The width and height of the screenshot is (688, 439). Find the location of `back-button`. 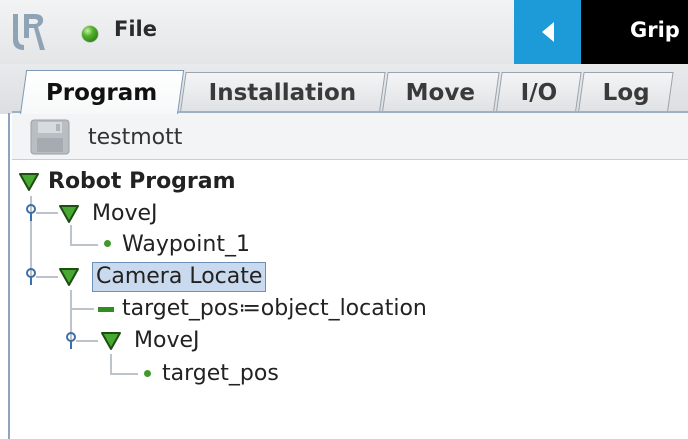

back-button is located at coordinates (547, 32).